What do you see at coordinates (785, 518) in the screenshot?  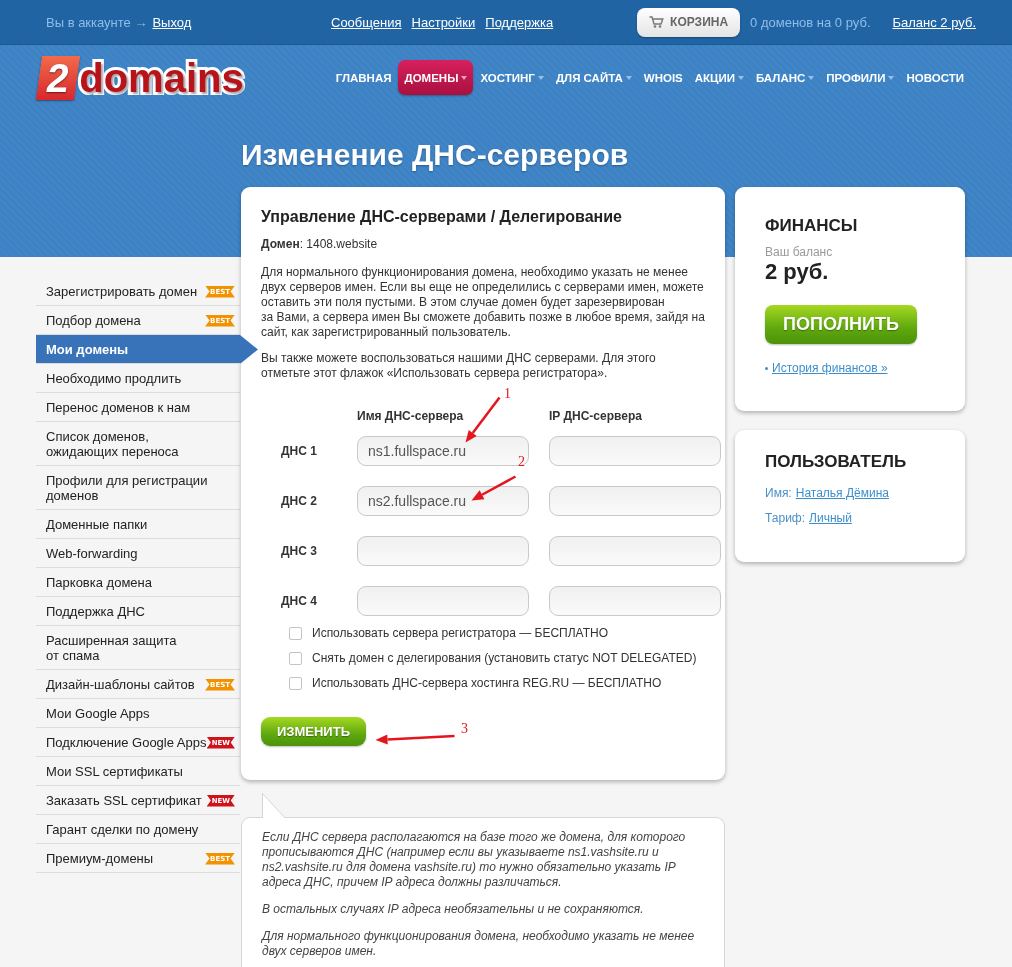 I see `field-label: Тариф:` at bounding box center [785, 518].